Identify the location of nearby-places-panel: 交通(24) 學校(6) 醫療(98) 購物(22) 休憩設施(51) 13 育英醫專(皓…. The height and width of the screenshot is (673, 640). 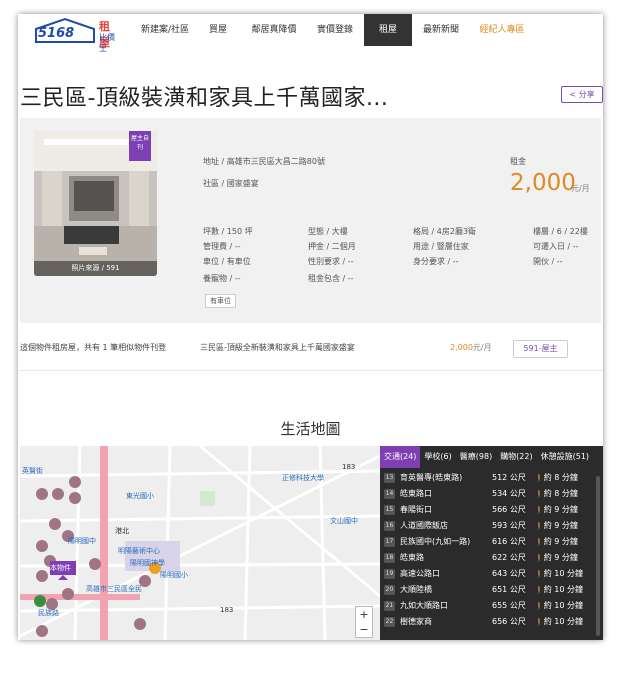
(491, 543).